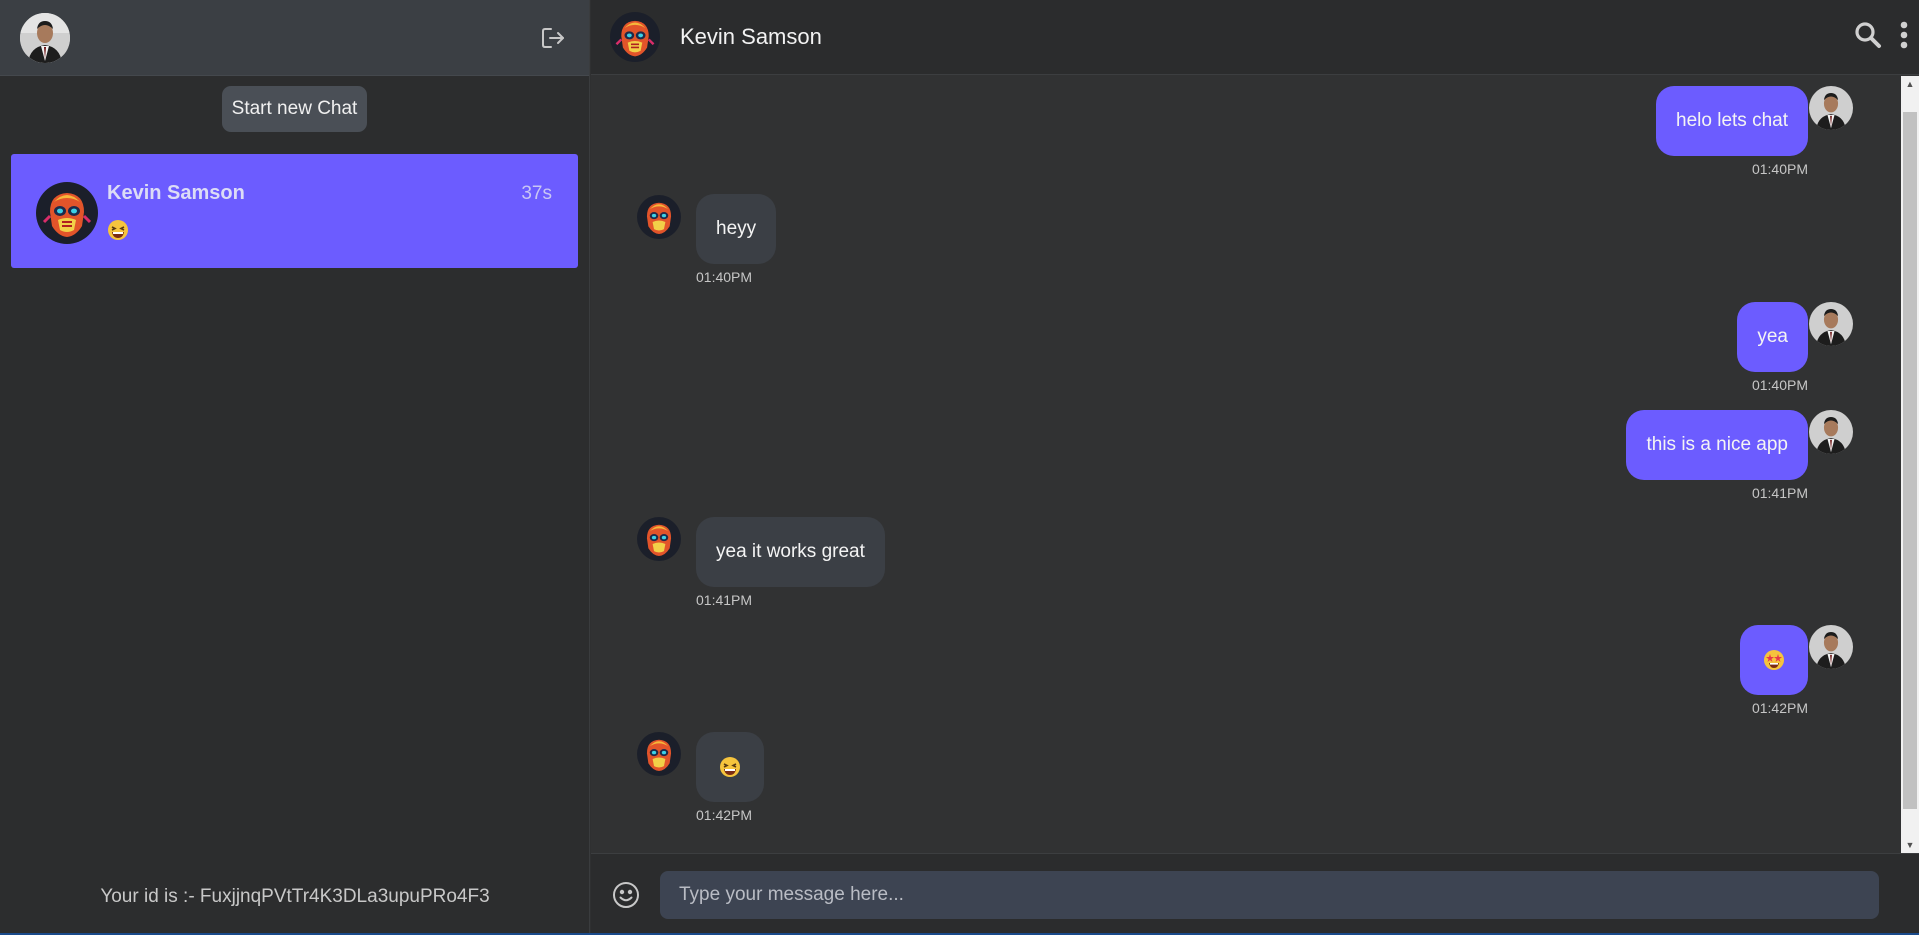  Describe the element at coordinates (329, 232) in the screenshot. I see `chat-item-preview` at that location.